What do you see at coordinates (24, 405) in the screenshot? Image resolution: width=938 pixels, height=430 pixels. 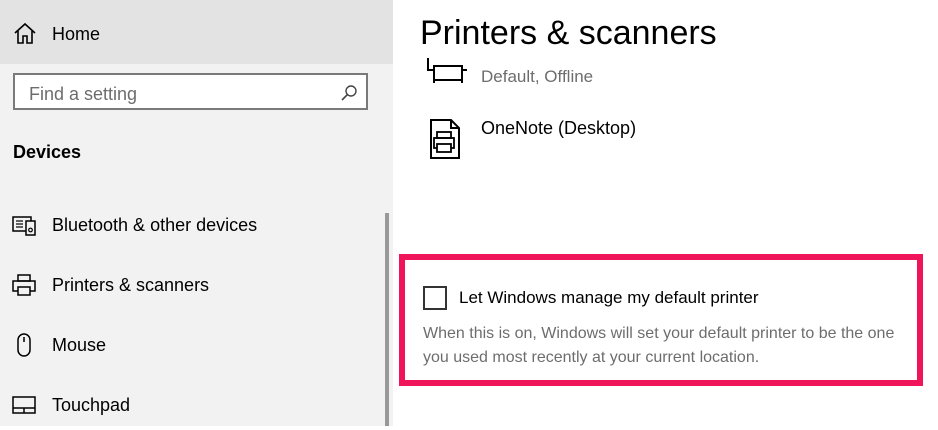 I see `touchpad-icon` at bounding box center [24, 405].